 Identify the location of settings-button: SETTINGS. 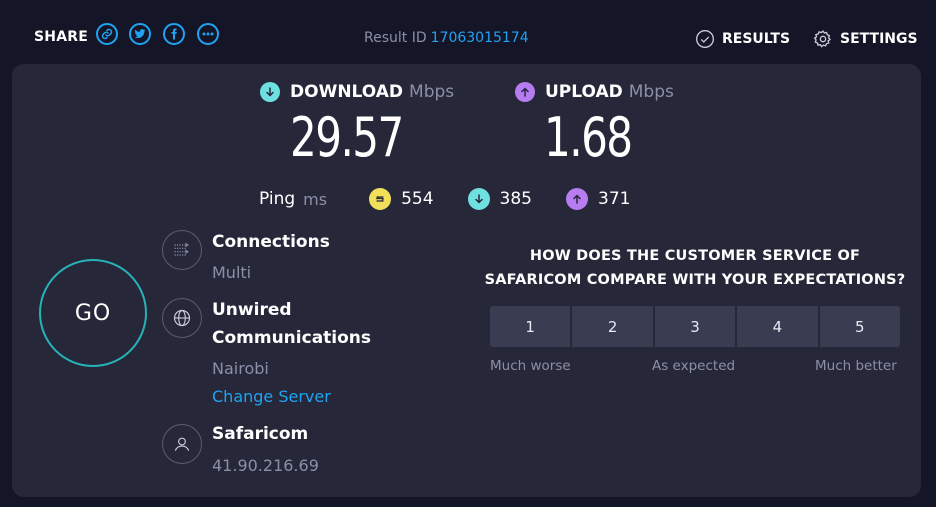
(865, 39).